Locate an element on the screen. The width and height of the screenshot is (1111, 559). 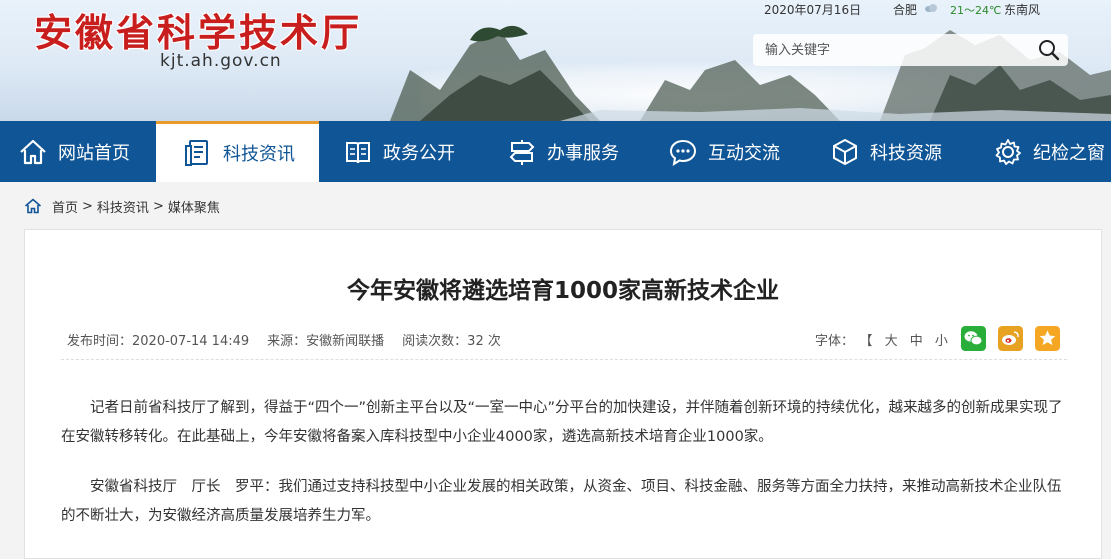
nav-item-gov-affairs: 政务公开 is located at coordinates (399, 151).